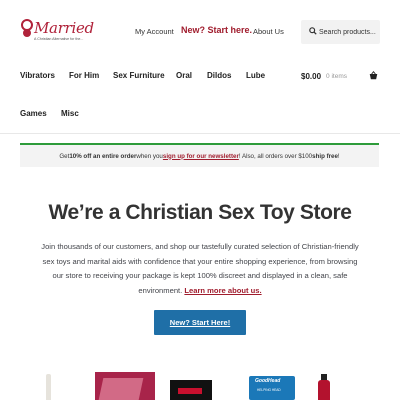 The width and height of the screenshot is (400, 400). Describe the element at coordinates (216, 30) in the screenshot. I see `new-start-here-link: New? Start here.` at that location.